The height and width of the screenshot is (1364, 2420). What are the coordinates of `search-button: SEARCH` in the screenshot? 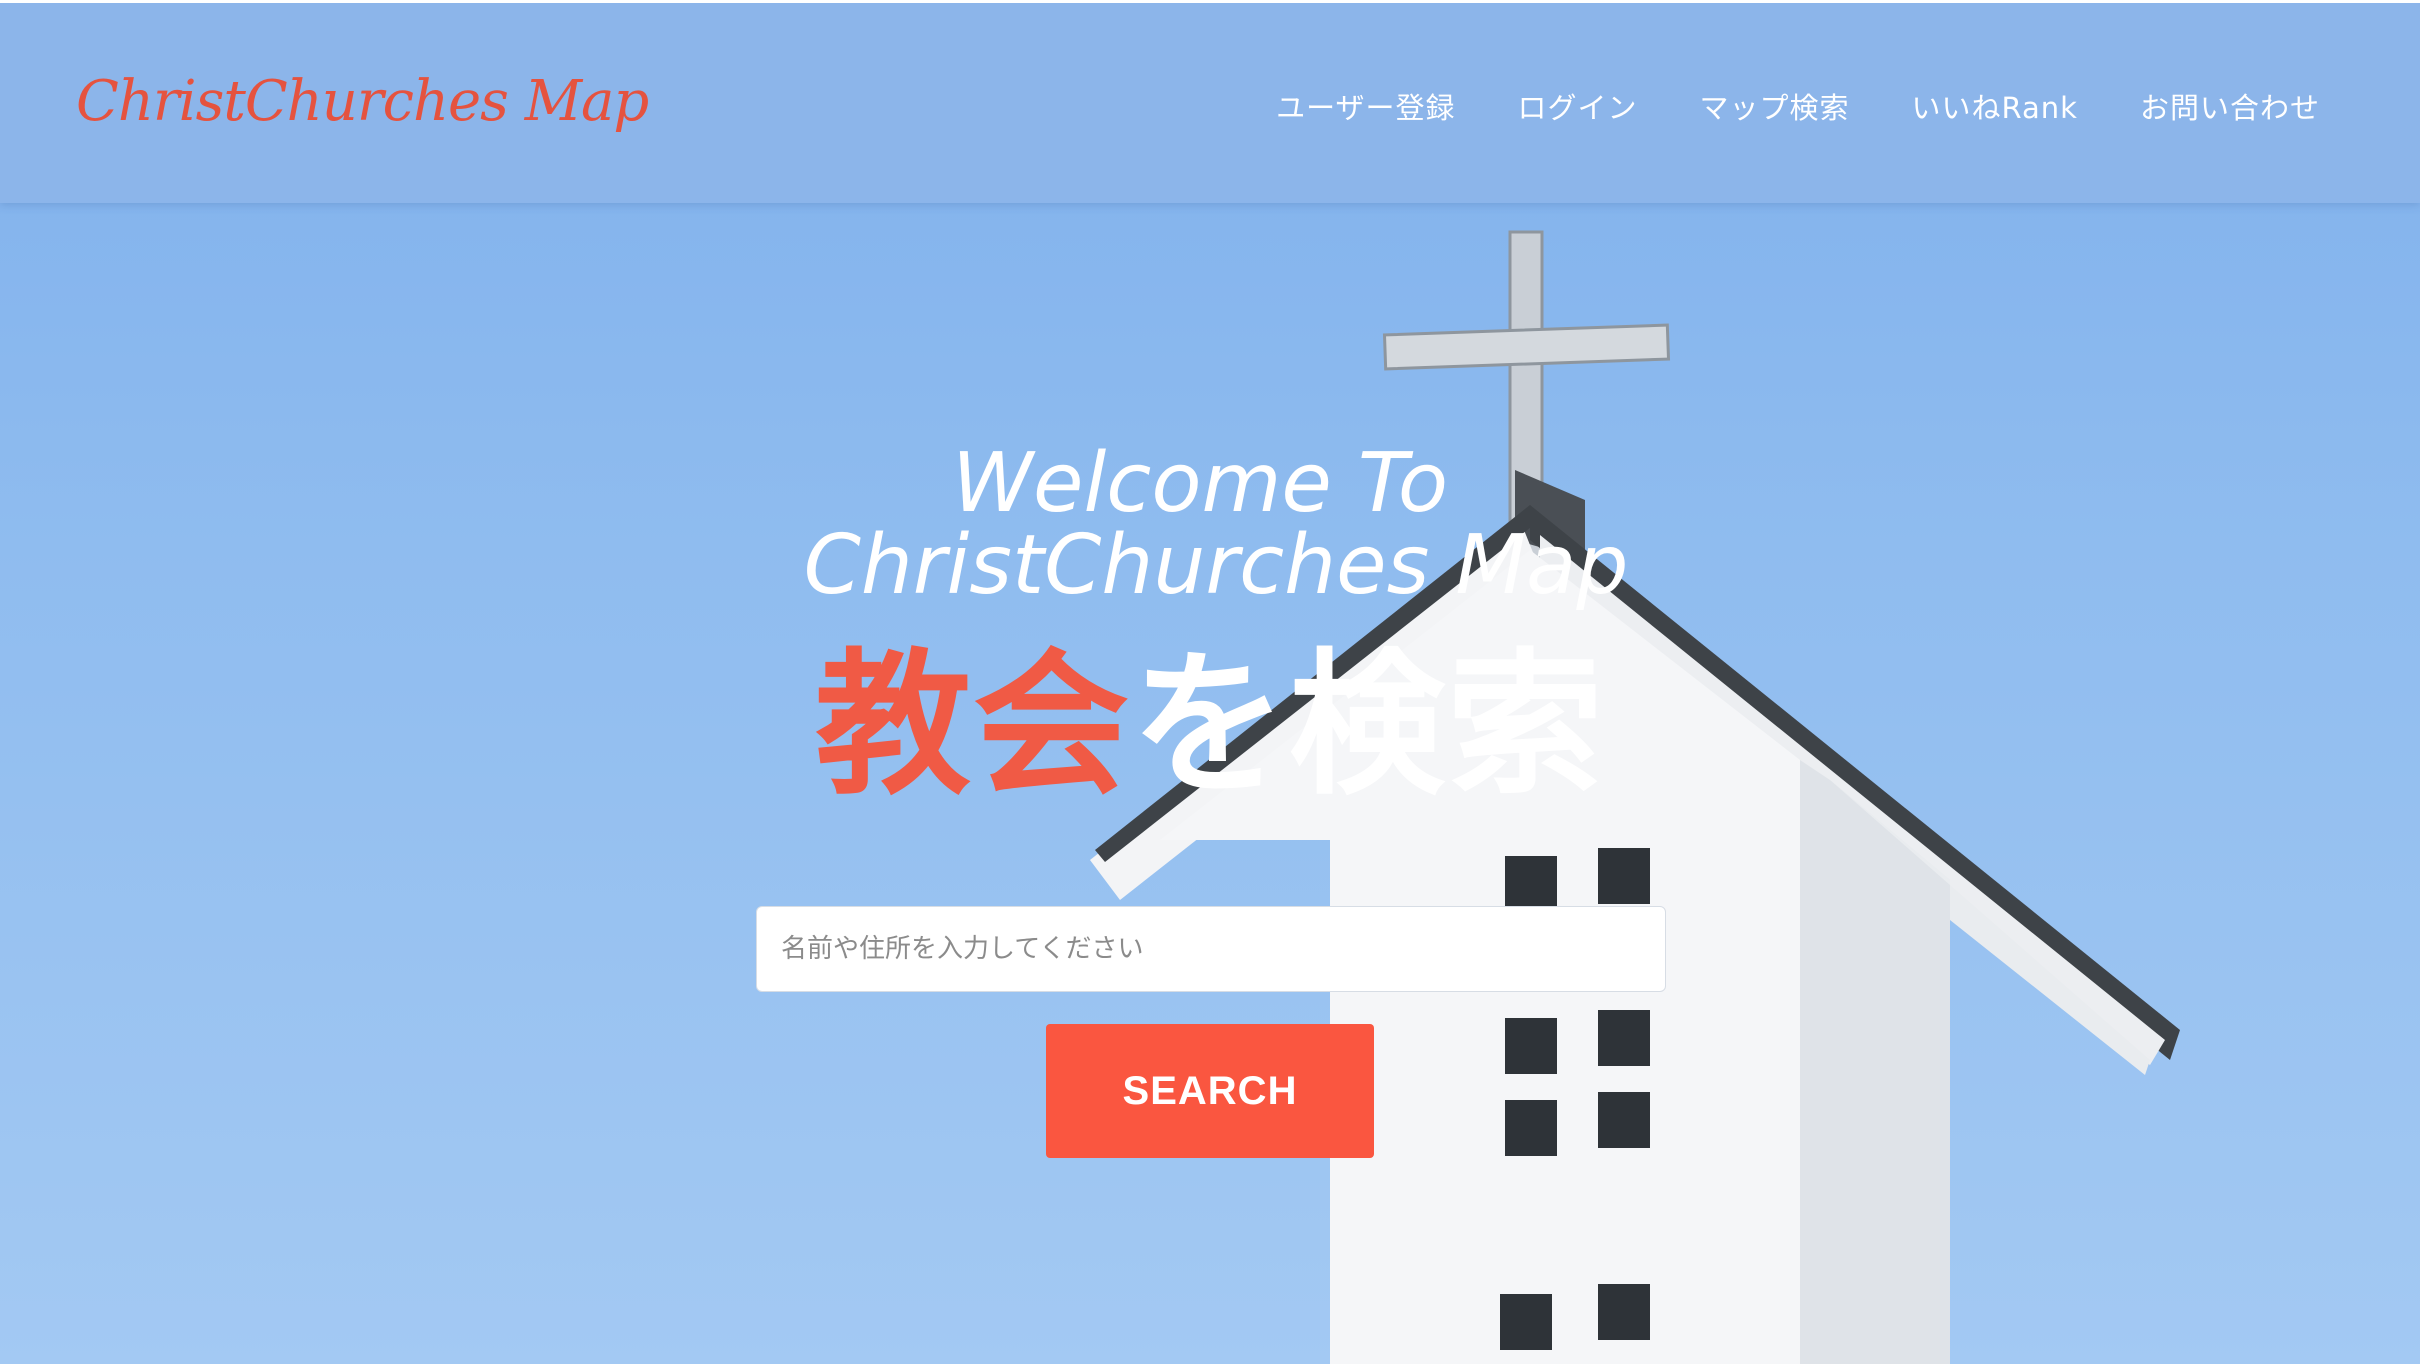 It's located at (1210, 1091).